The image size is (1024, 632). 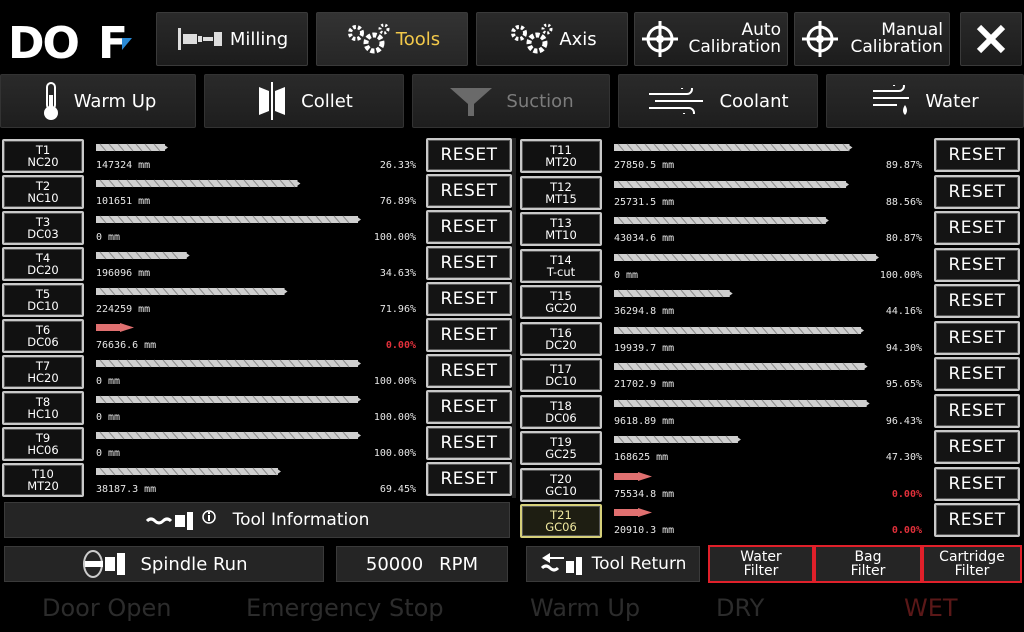 What do you see at coordinates (770, 192) in the screenshot?
I see `tool-row: T12 MT15 25731.5 mm 88.56% RESET` at bounding box center [770, 192].